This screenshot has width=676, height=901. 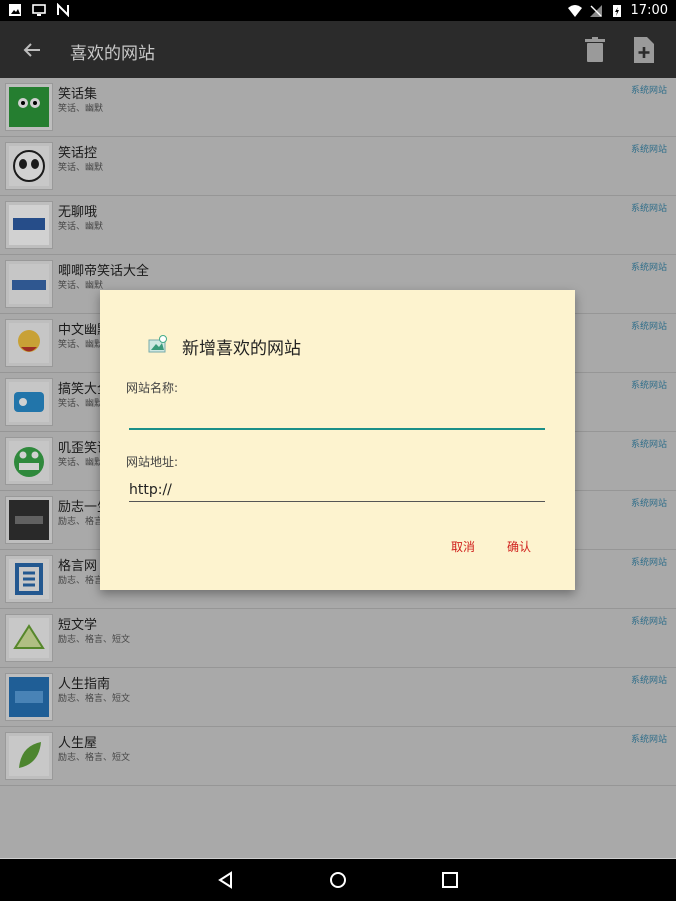 What do you see at coordinates (337, 490) in the screenshot?
I see `site-url-input` at bounding box center [337, 490].